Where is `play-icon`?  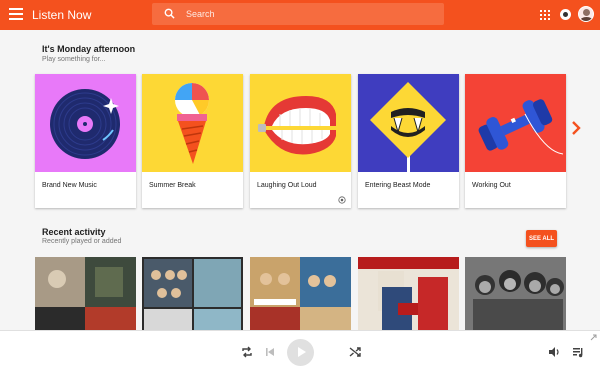
play-icon is located at coordinates (300, 352).